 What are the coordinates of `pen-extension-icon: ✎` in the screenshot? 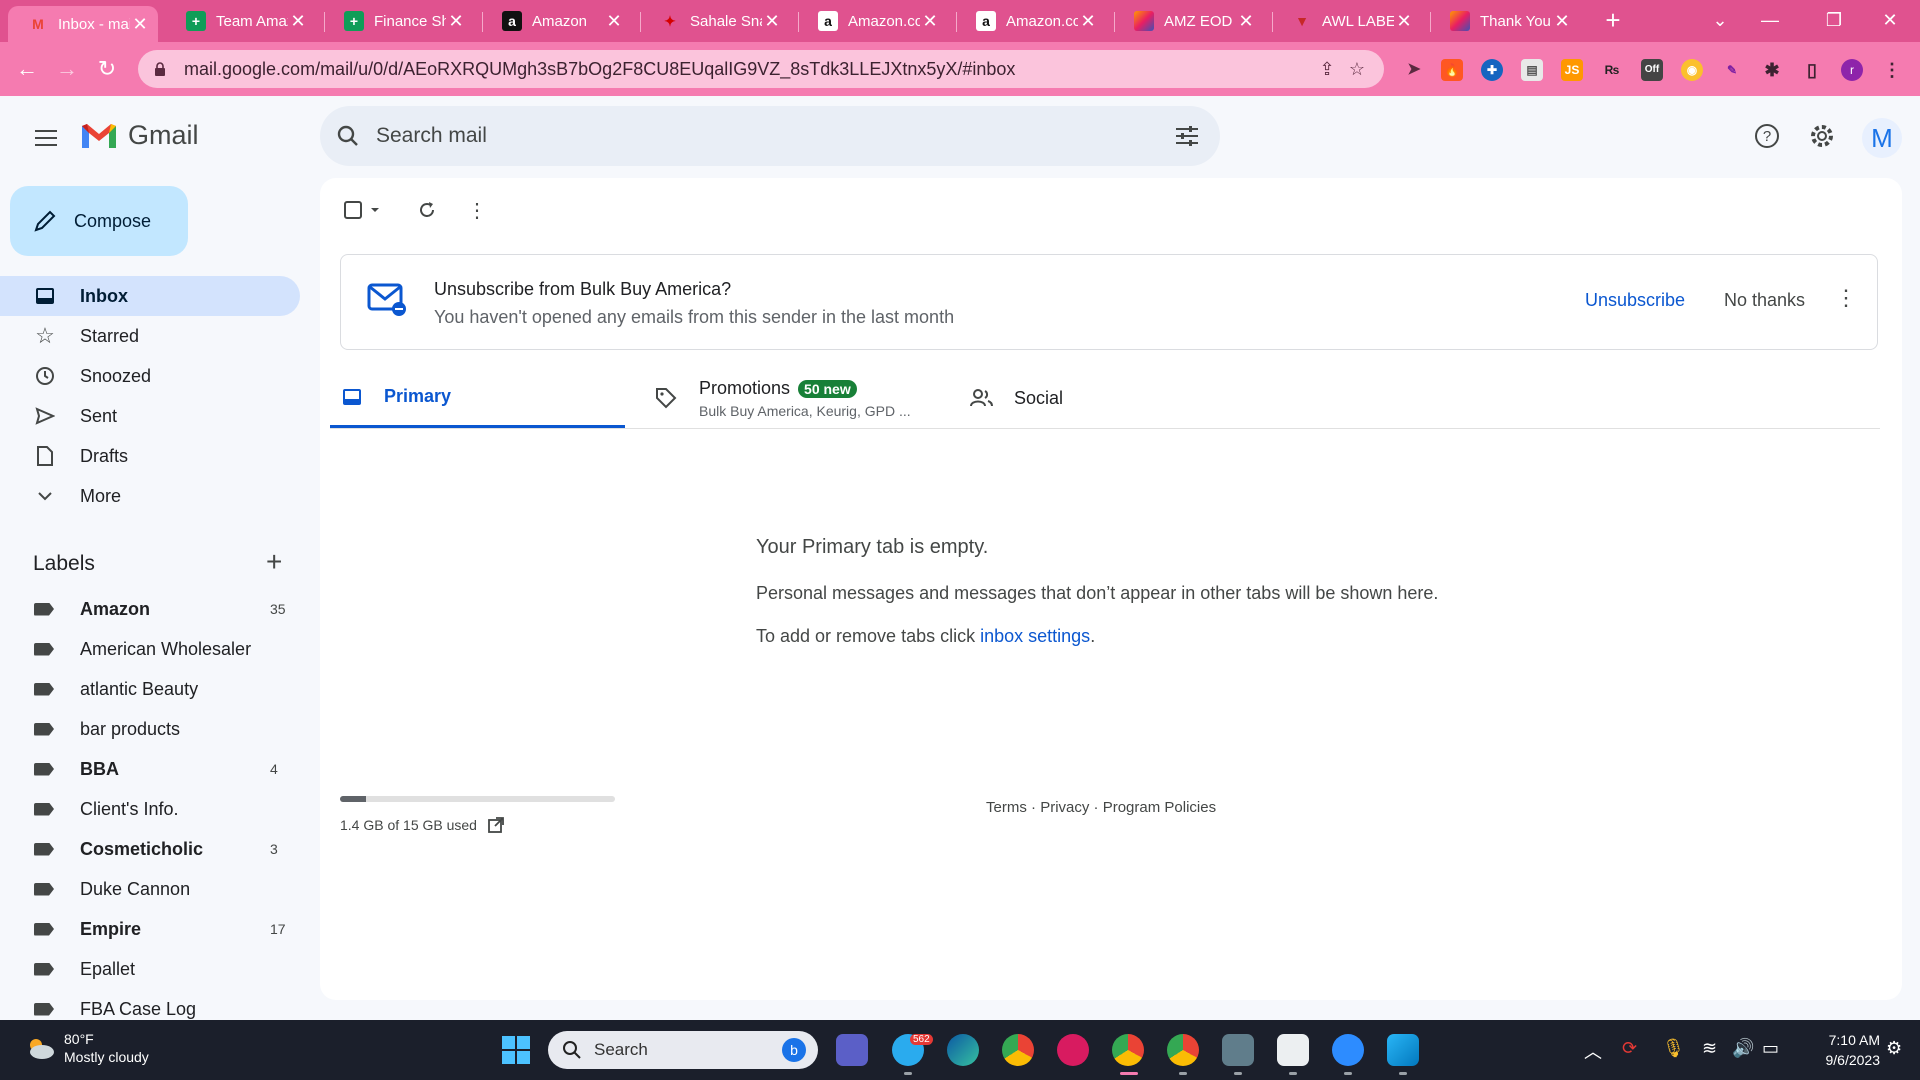 It's located at (1732, 70).